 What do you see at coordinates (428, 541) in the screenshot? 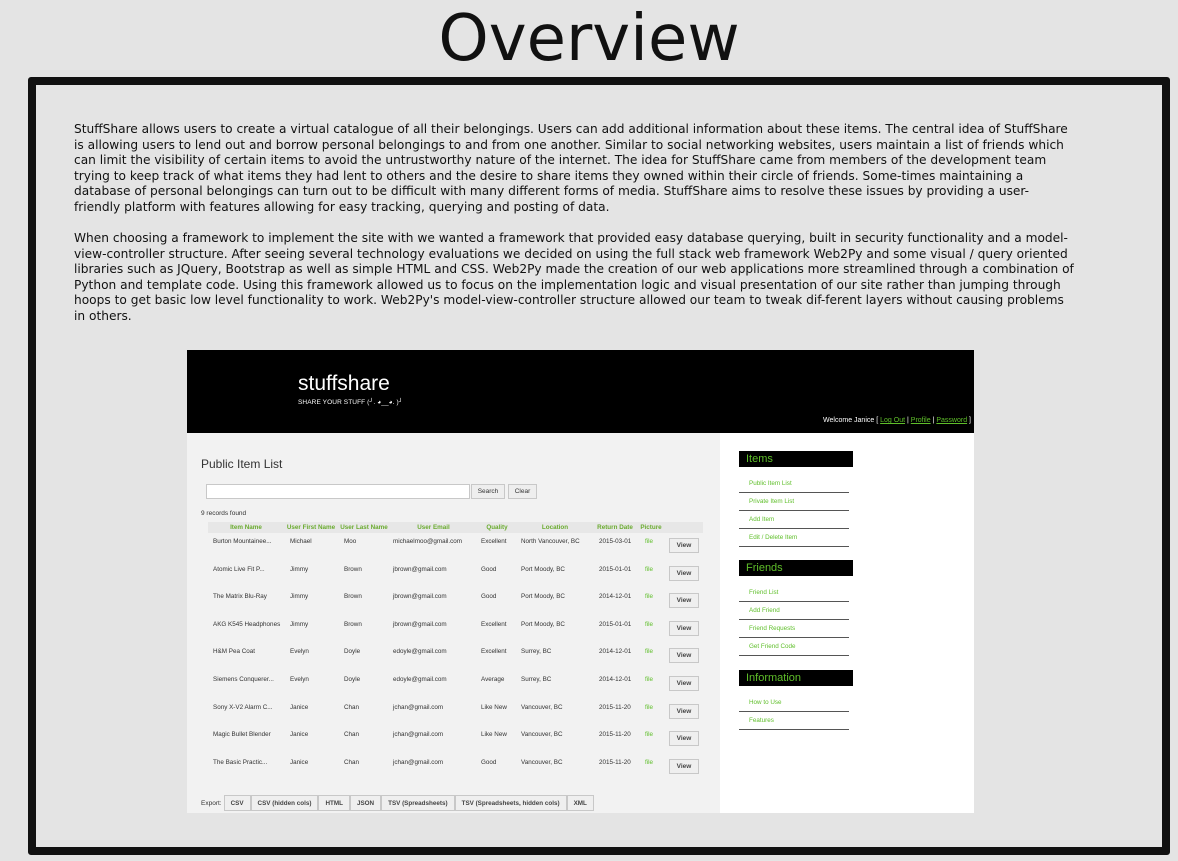
I see `email-cell: michaelmoo@gmail.com` at bounding box center [428, 541].